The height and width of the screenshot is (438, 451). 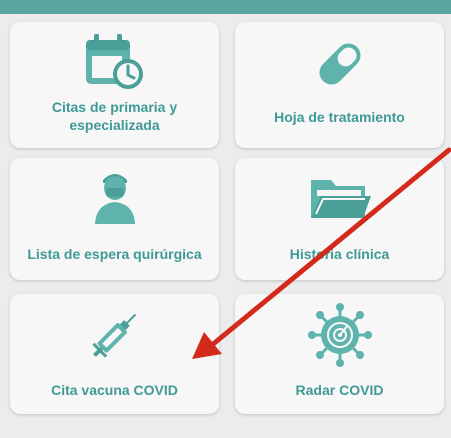 I want to click on tile-cita-vacuna-covid: Cita vacuna COVID, so click(x=114, y=354).